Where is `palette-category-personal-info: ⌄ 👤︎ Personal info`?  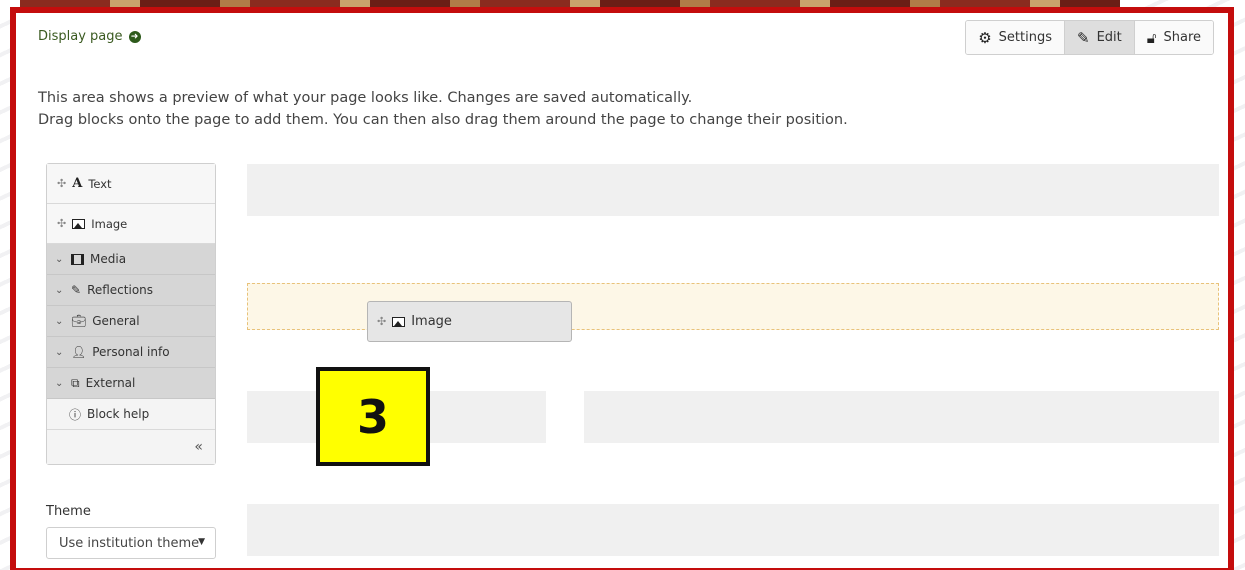 palette-category-personal-info: ⌄ 👤︎ Personal info is located at coordinates (131, 352).